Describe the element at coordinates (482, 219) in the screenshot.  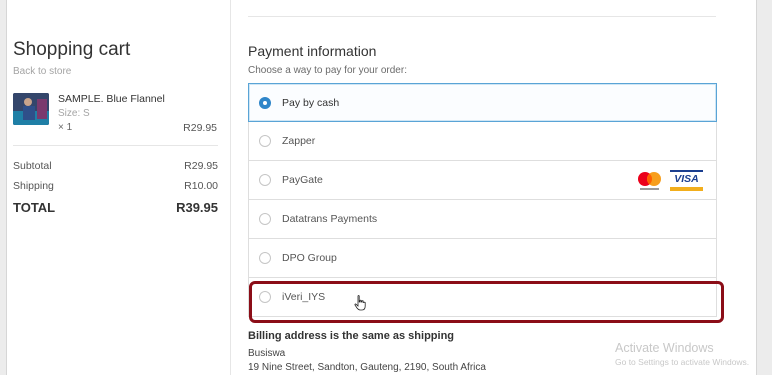
I see `payment-method-datatrans: Datatrans Payments` at that location.